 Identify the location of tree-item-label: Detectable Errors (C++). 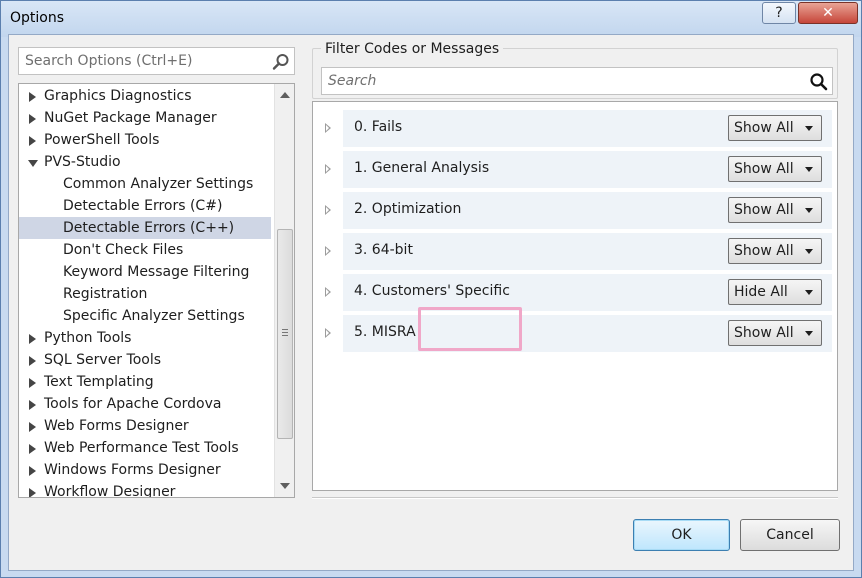
(149, 228).